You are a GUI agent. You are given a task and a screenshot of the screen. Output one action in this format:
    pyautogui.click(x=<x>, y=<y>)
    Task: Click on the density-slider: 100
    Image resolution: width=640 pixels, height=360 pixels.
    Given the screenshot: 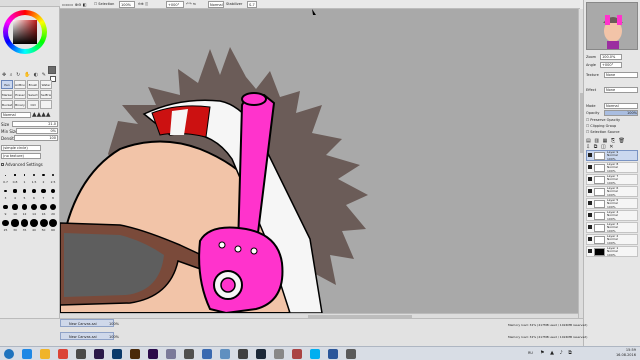 What is the action you would take?
    pyautogui.click(x=36, y=138)
    